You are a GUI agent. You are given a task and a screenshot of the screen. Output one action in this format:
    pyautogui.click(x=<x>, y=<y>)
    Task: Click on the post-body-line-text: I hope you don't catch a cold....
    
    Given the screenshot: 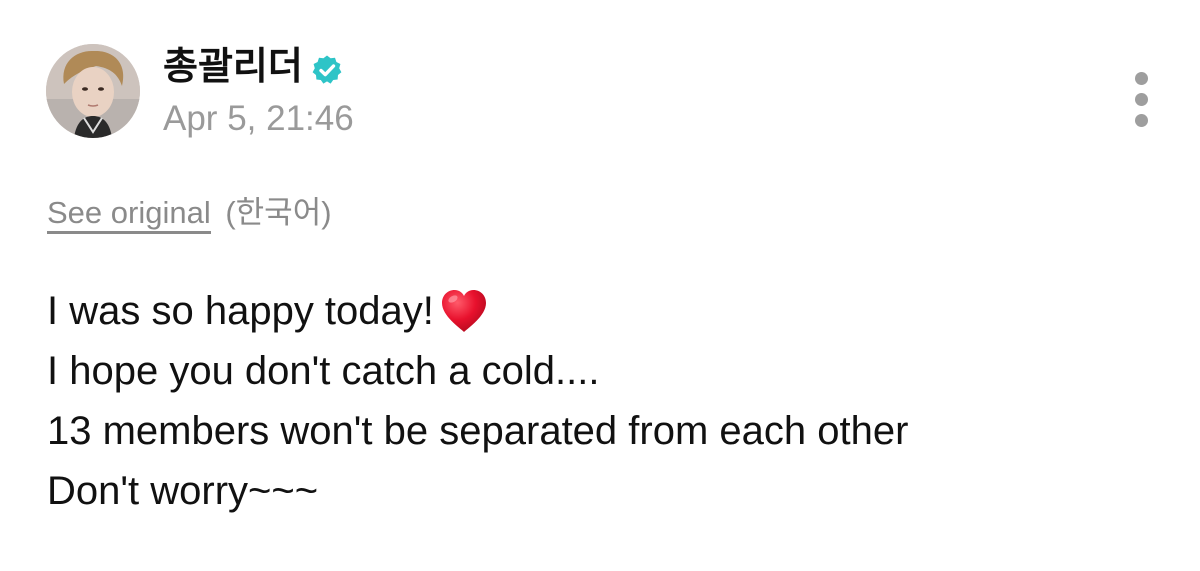 What is the action you would take?
    pyautogui.click(x=323, y=371)
    